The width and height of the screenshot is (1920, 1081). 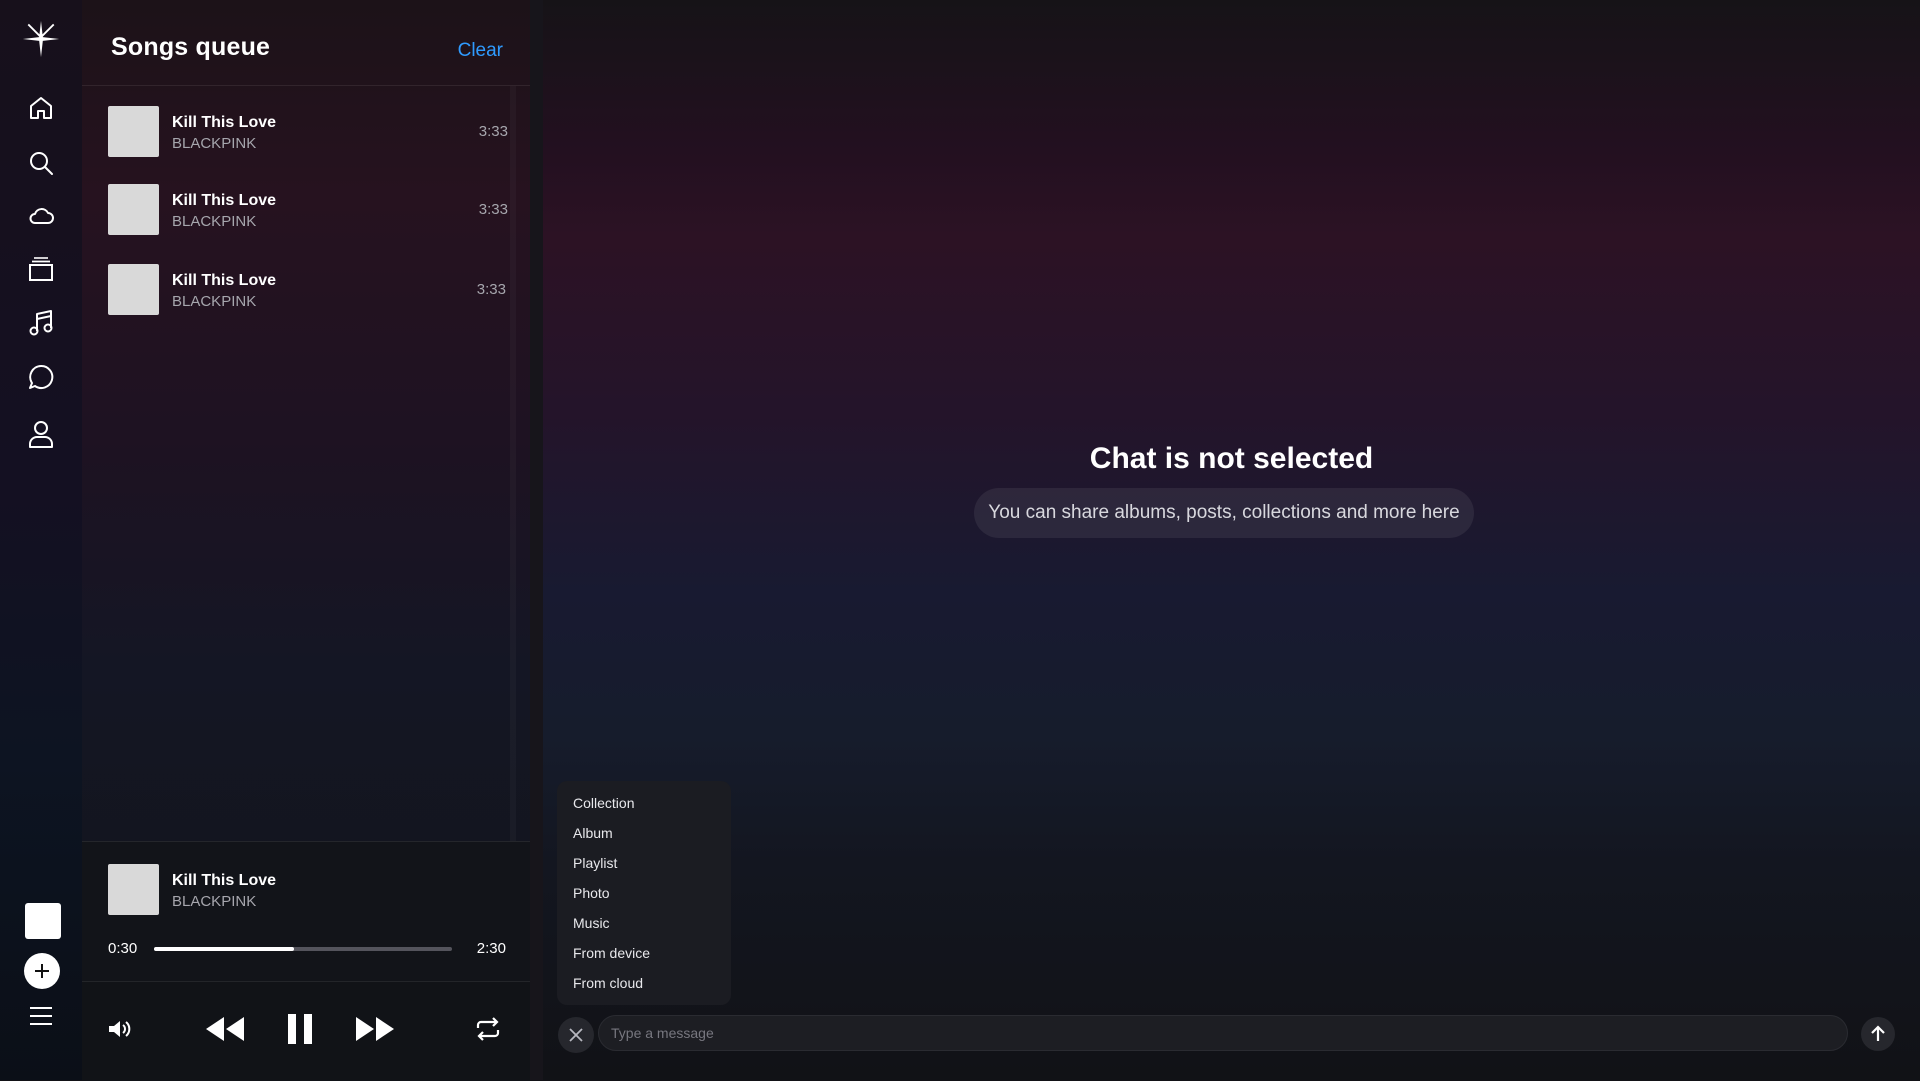 I want to click on now-playing-mini-thumbnail, so click(x=43, y=921).